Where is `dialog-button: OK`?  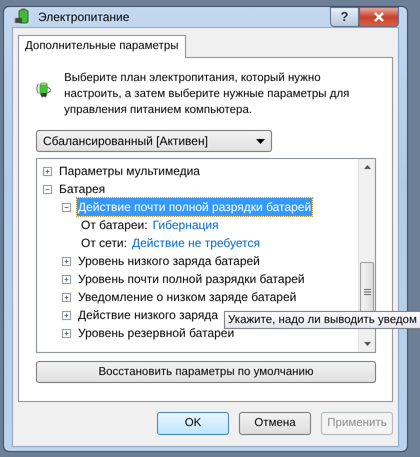
dialog-button: OK is located at coordinates (193, 424).